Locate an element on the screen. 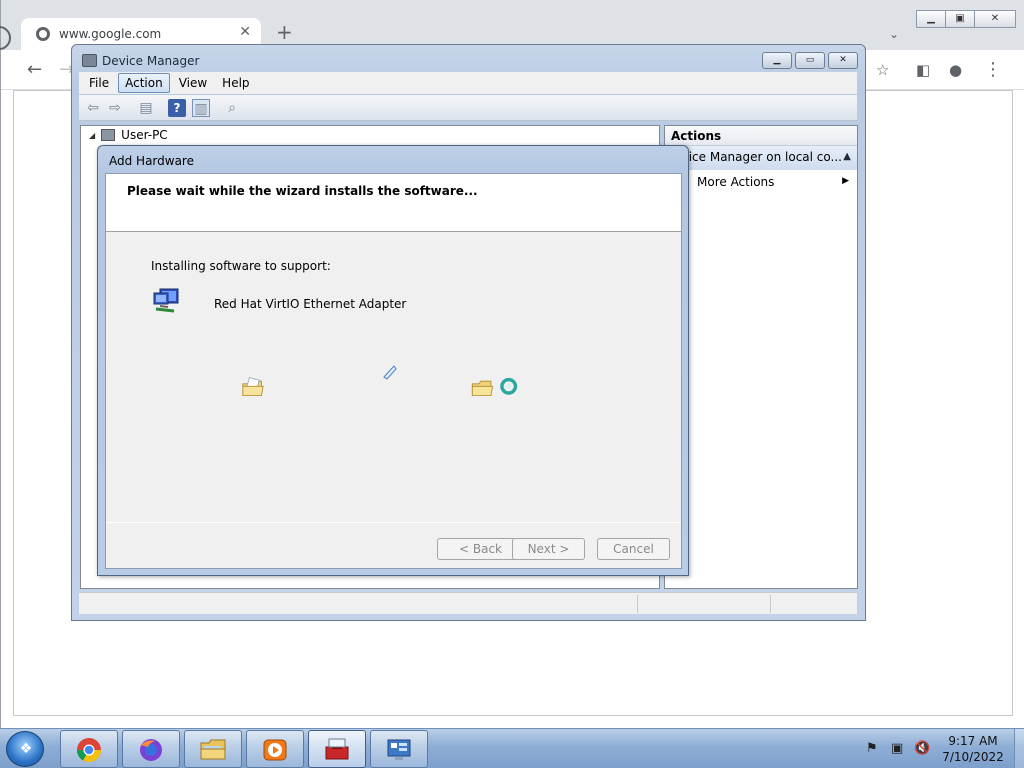 This screenshot has height=768, width=1024. more-actions-label: More Actions is located at coordinates (736, 182).